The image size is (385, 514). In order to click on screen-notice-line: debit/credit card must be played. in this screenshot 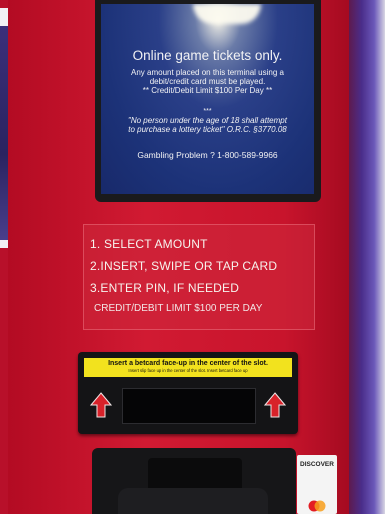, I will do `click(207, 81)`.